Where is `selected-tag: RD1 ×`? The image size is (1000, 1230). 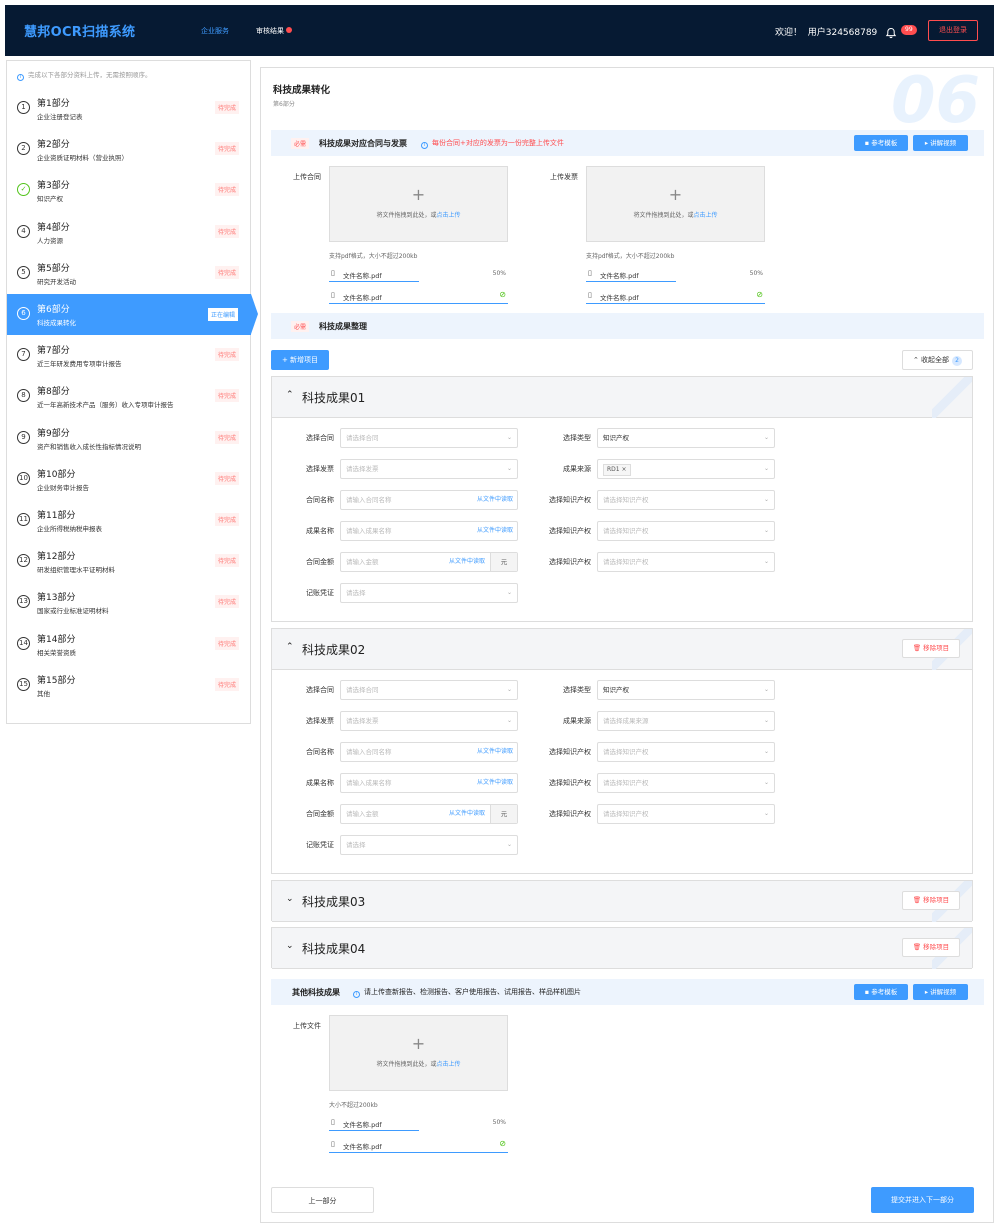
selected-tag: RD1 × is located at coordinates (617, 470).